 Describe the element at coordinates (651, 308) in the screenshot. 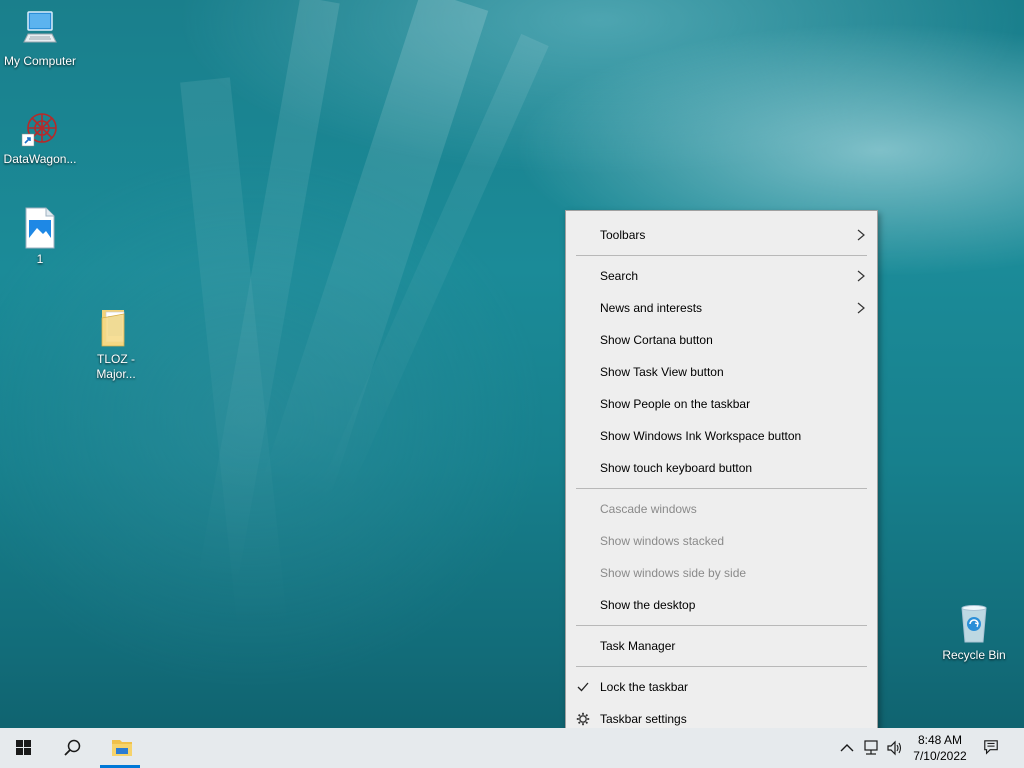

I see `menu-item-label: News and interests` at that location.